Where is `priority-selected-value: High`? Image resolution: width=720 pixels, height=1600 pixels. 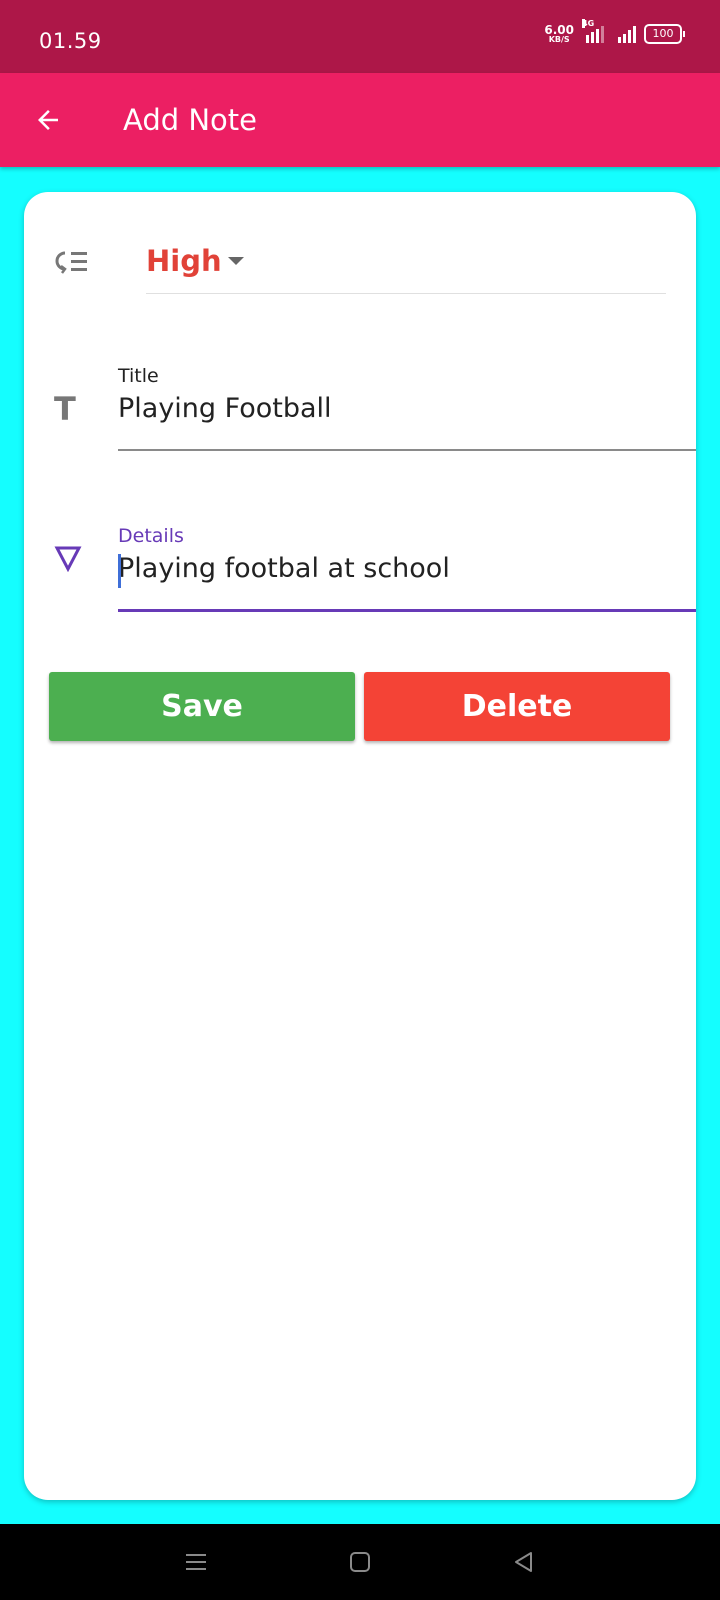 priority-selected-value: High is located at coordinates (184, 261).